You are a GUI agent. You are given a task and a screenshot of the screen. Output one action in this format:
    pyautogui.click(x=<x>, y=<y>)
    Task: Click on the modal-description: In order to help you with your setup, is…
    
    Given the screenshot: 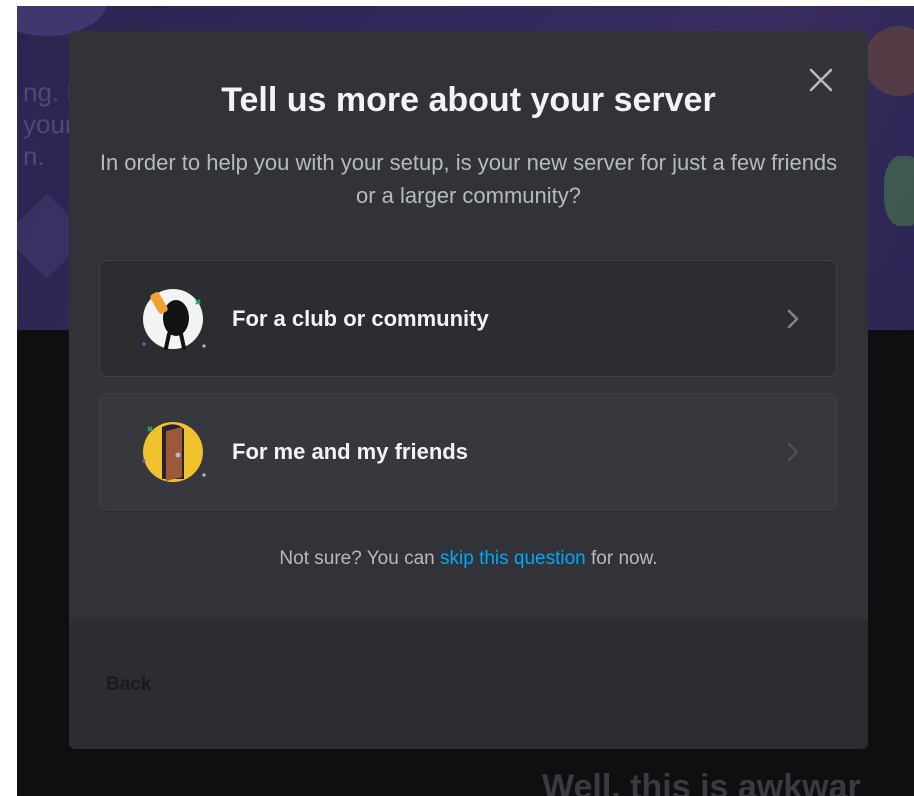 What is the action you would take?
    pyautogui.click(x=468, y=179)
    